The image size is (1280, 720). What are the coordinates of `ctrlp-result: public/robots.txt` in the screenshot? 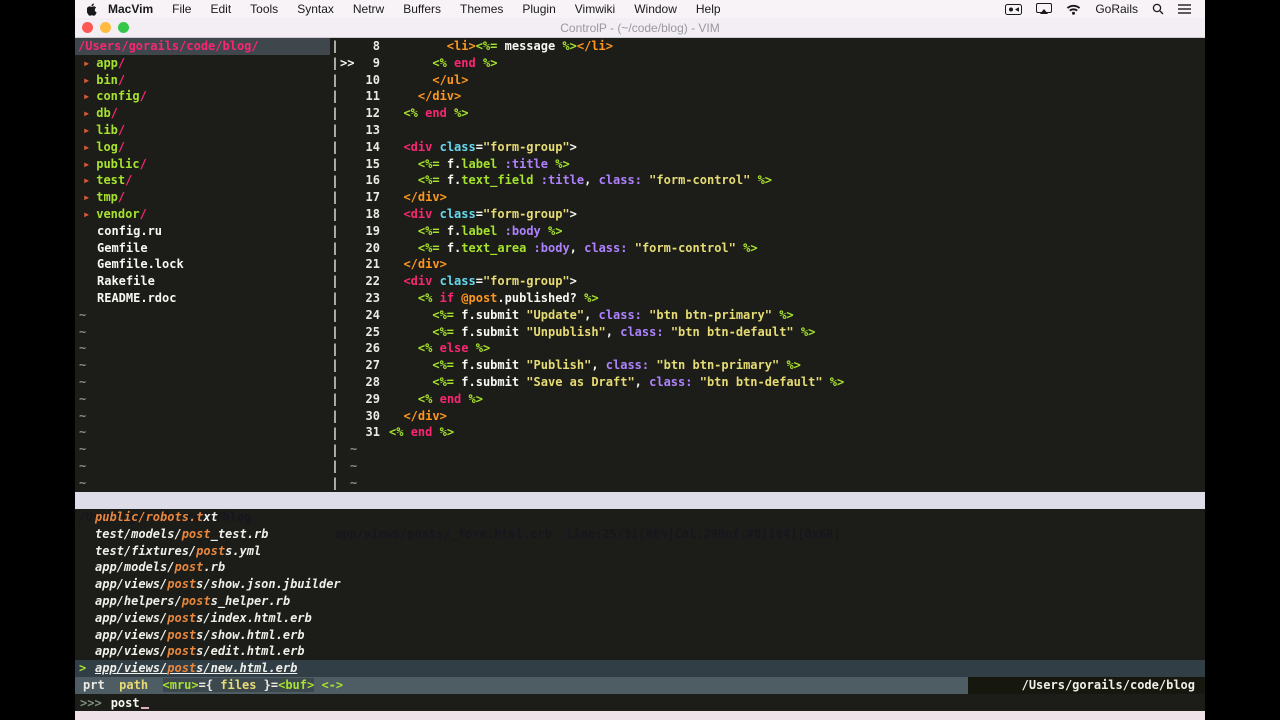 It's located at (640, 517).